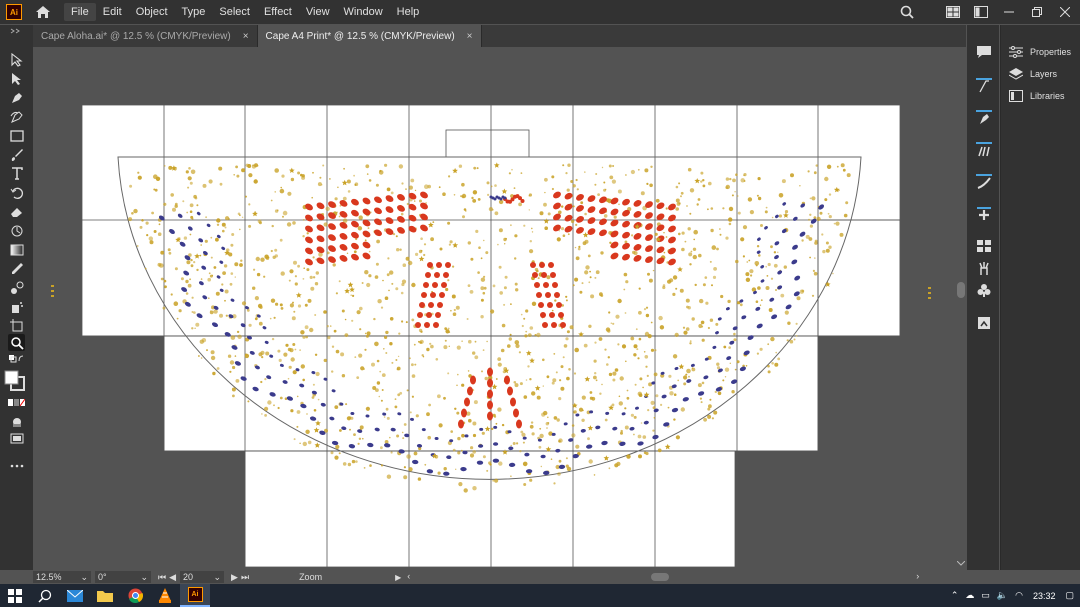 Image resolution: width=1080 pixels, height=607 pixels. Describe the element at coordinates (16, 421) in the screenshot. I see `draw-mode-icon` at that location.